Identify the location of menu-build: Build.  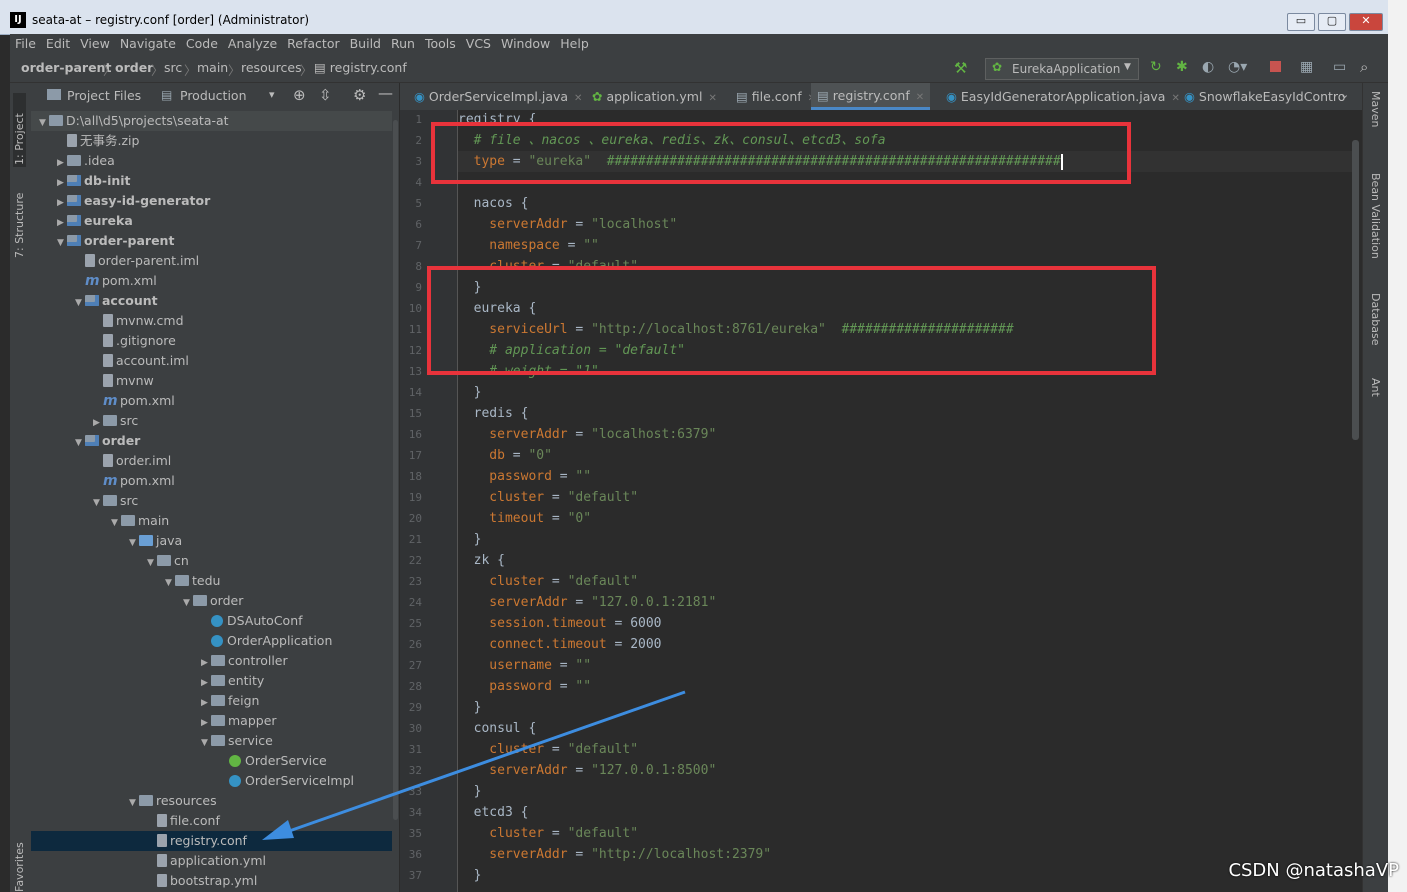
(365, 44).